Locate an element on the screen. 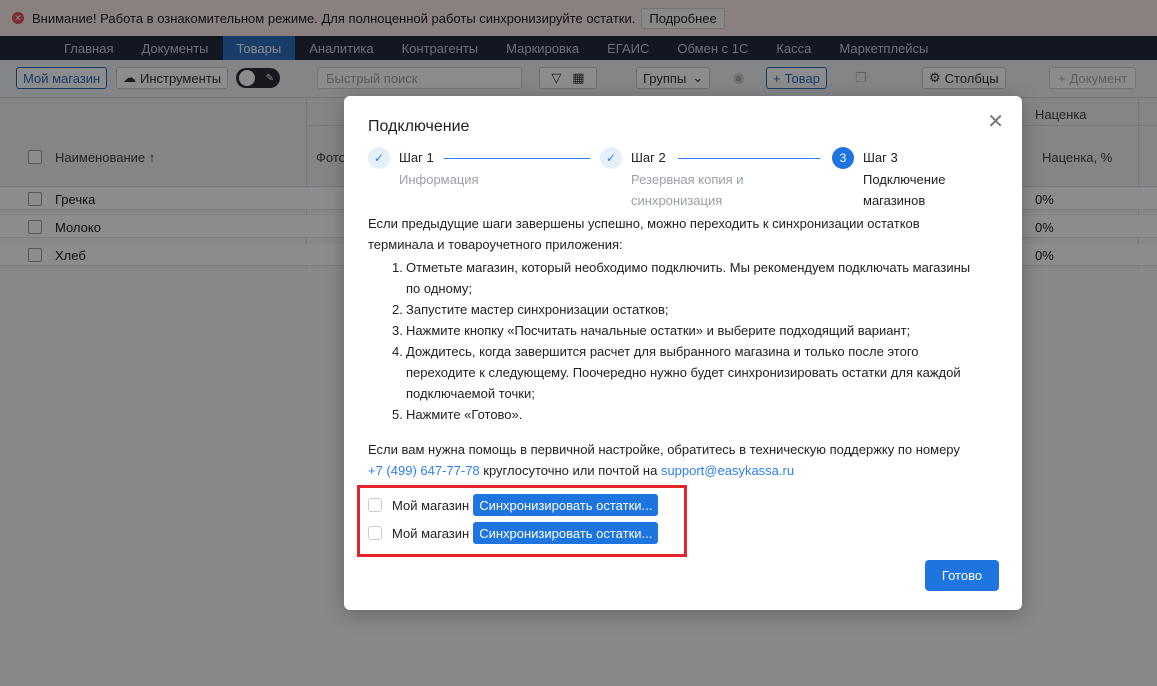 This screenshot has height=686, width=1157. step-3-subtitle-2: магазинов is located at coordinates (894, 200).